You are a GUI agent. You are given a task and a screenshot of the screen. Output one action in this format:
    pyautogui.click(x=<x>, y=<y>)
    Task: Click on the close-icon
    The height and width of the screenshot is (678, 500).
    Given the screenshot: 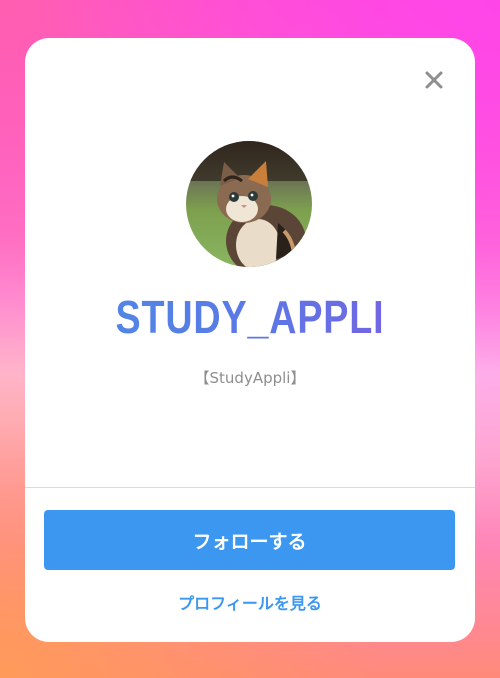 What is the action you would take?
    pyautogui.click(x=434, y=80)
    